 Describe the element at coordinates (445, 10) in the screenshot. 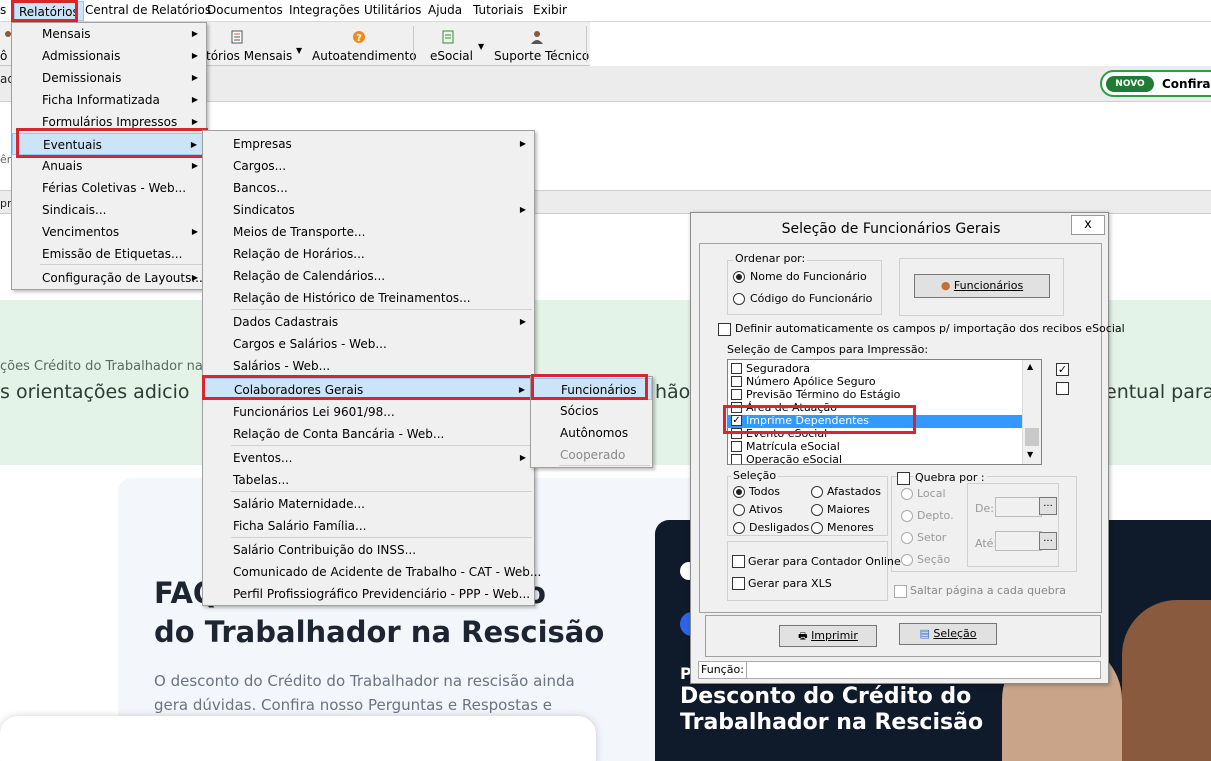

I see `menu-ajuda: Ajuda` at that location.